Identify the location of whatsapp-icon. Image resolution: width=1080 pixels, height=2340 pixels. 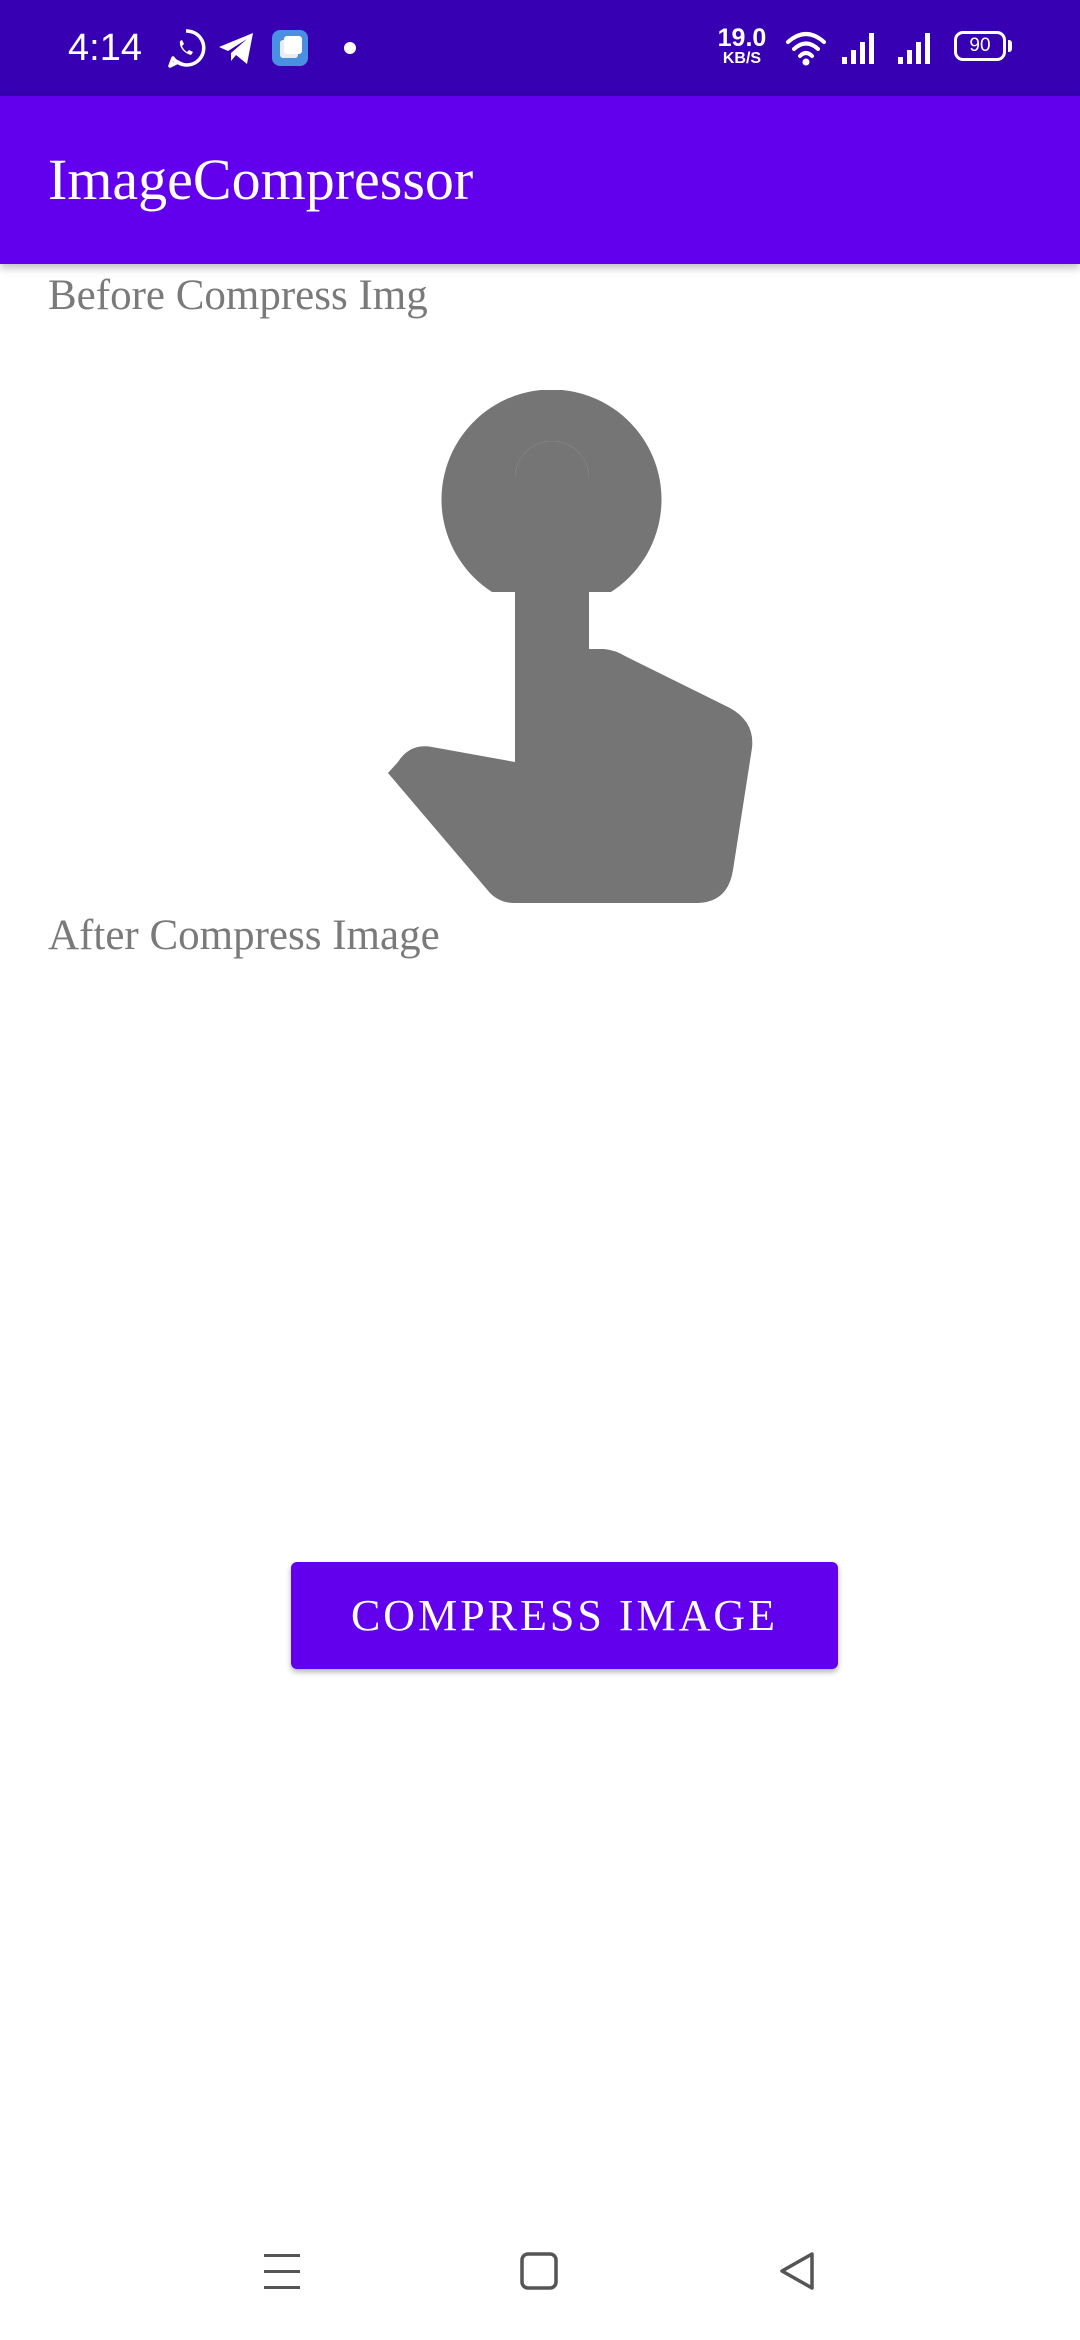
(187, 48).